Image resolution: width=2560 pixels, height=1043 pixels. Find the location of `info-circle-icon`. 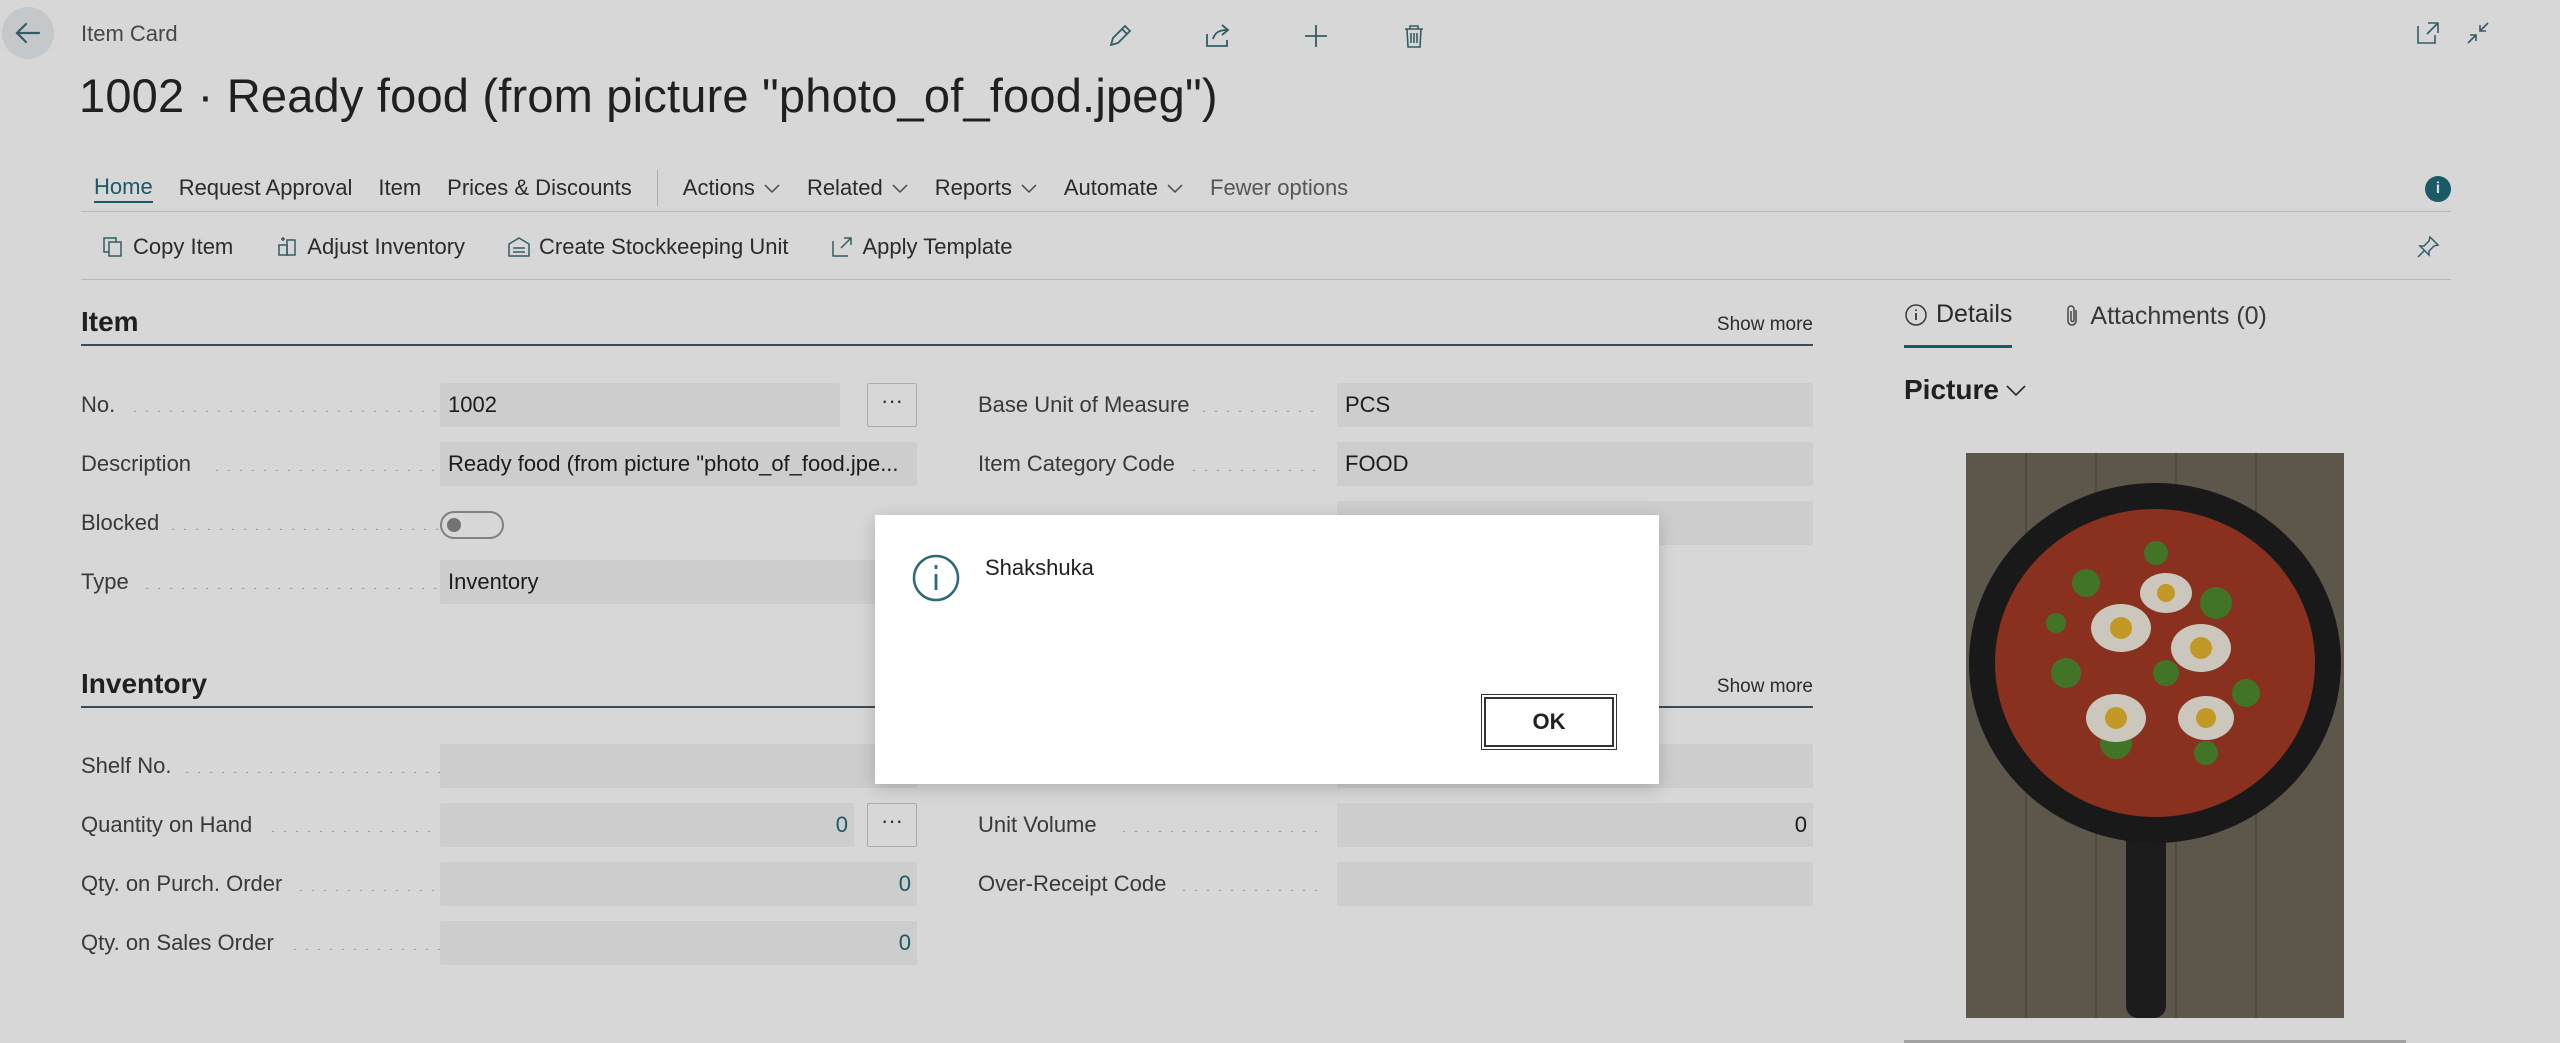

info-circle-icon is located at coordinates (936, 580).